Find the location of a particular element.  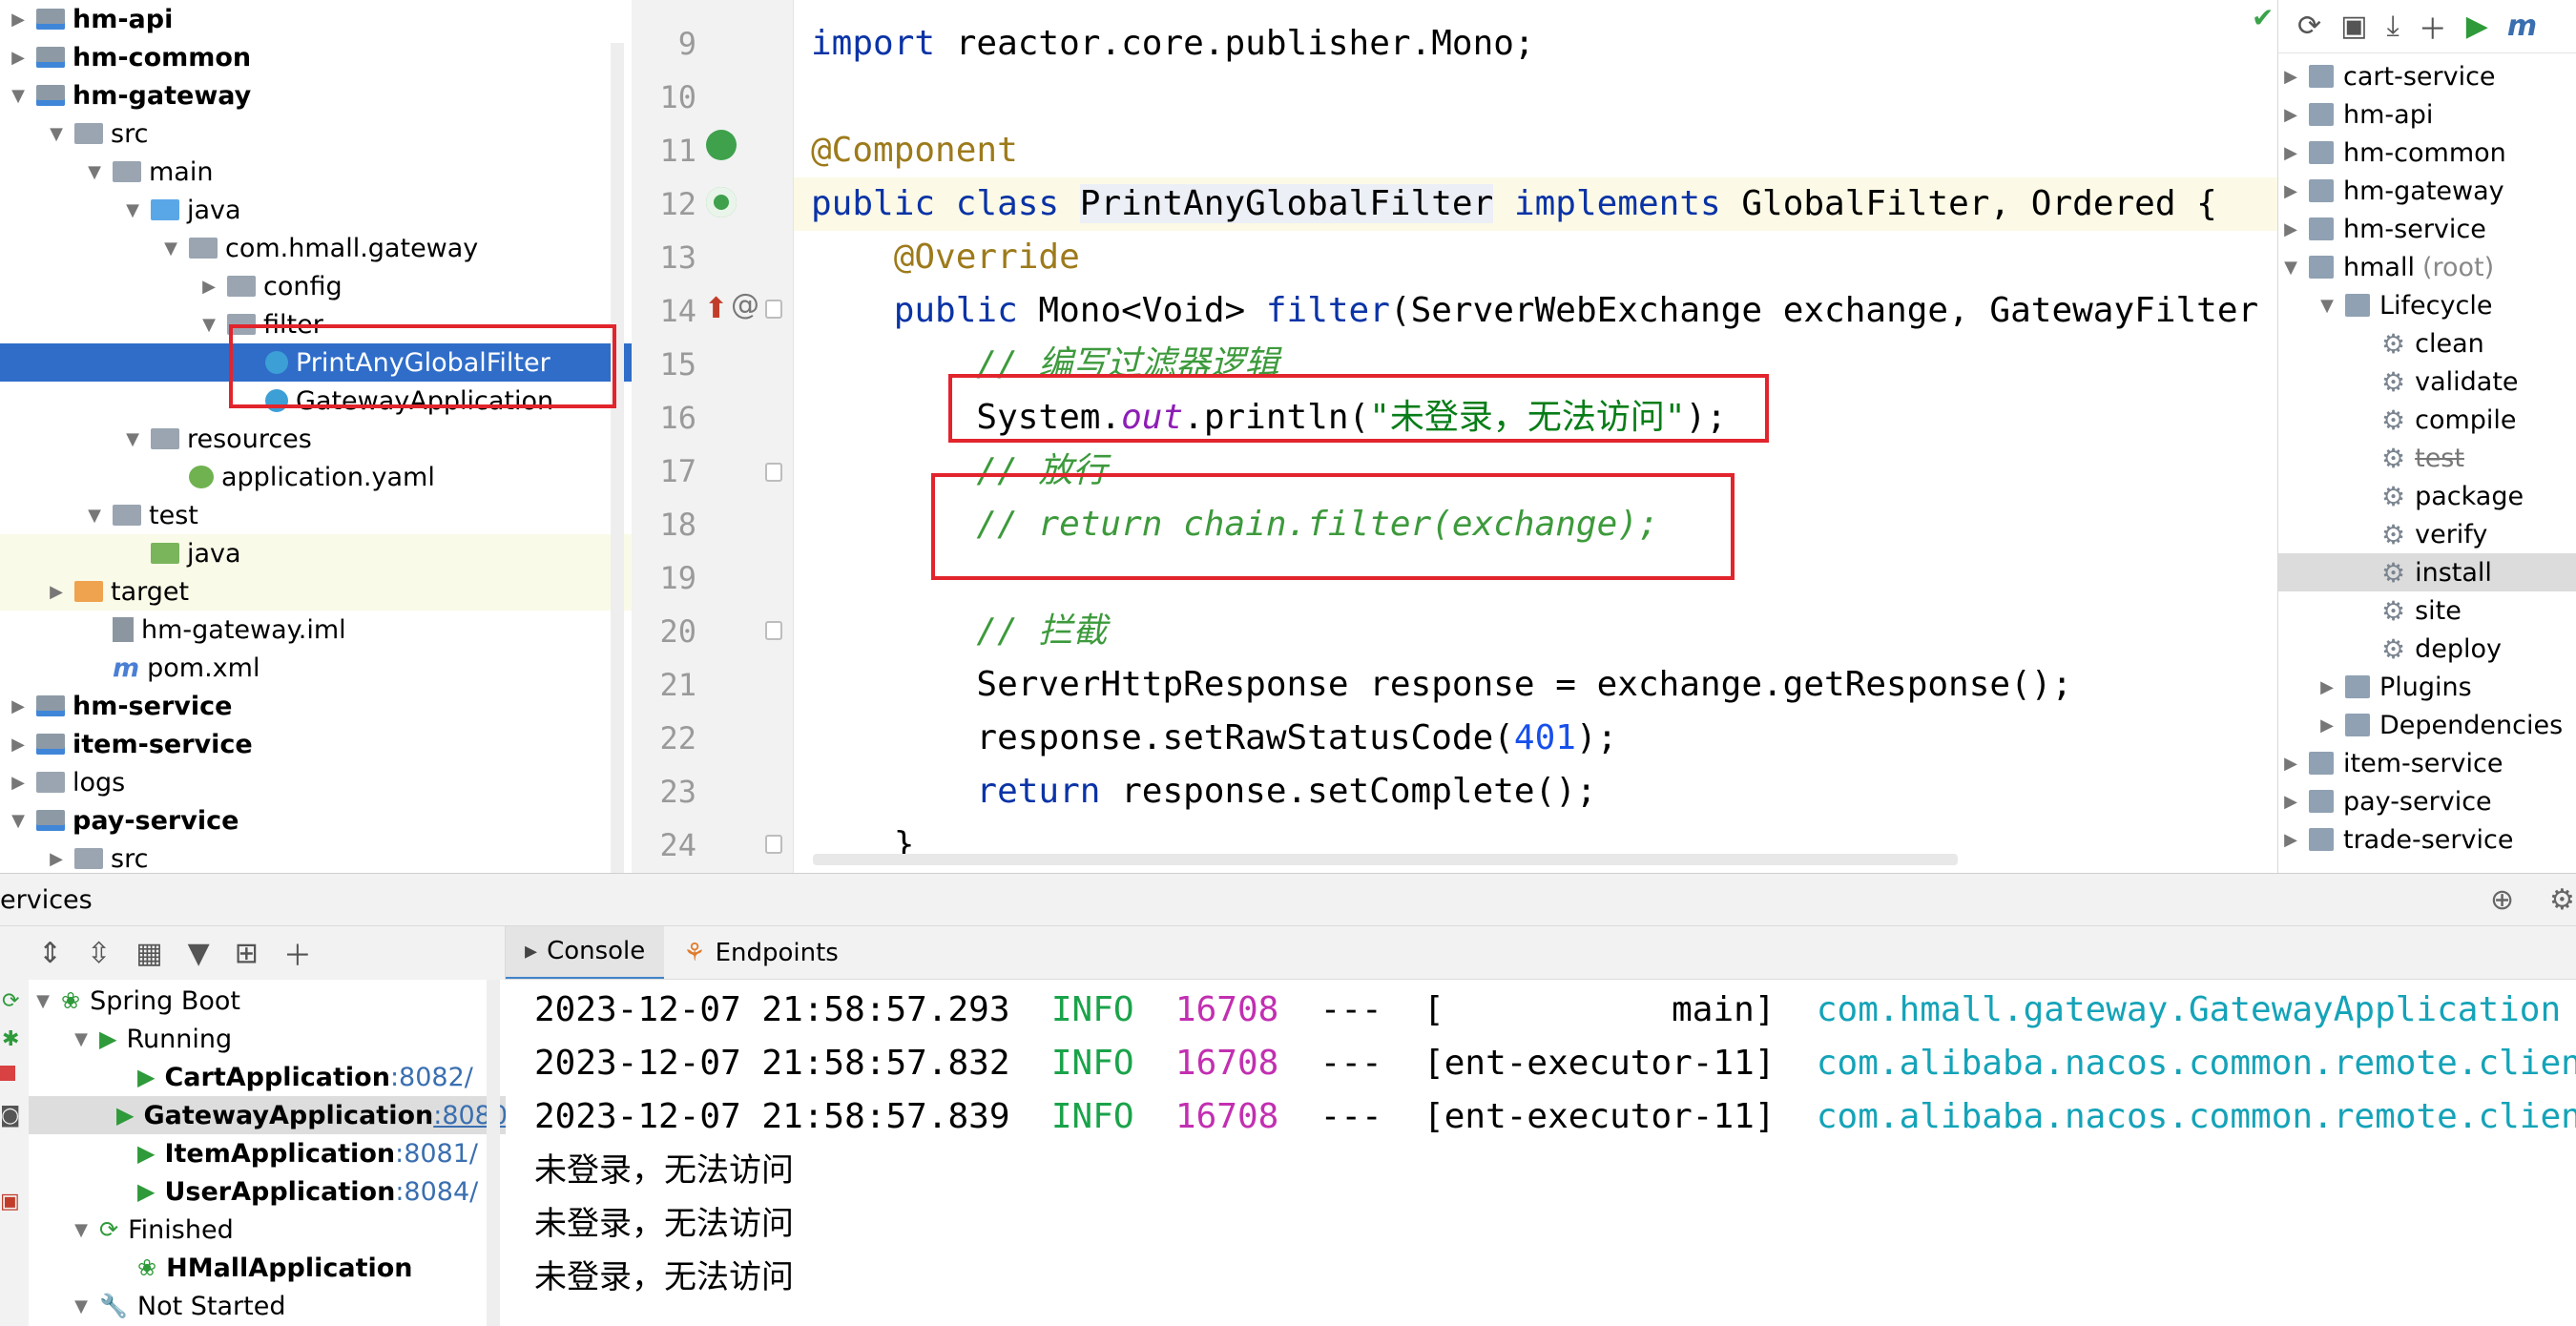

maven-tree-item: ▶ trade-service is located at coordinates (2427, 839).